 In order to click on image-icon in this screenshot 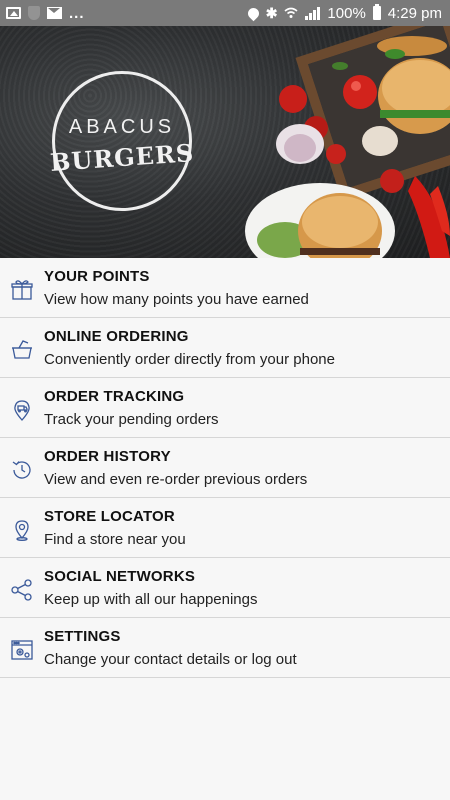, I will do `click(13, 13)`.